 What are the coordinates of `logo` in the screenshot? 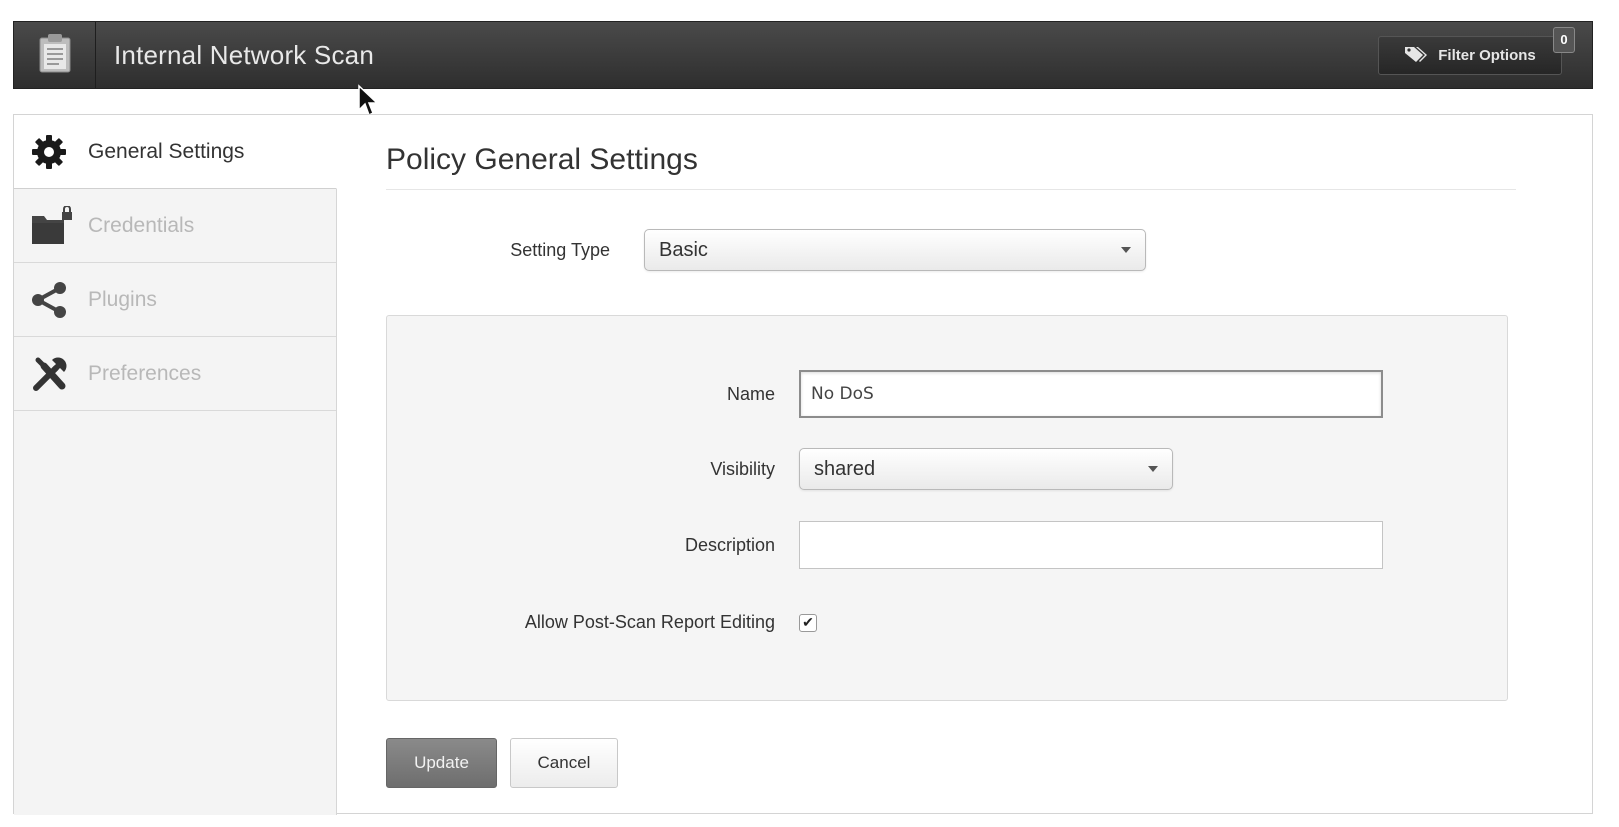 It's located at (55, 55).